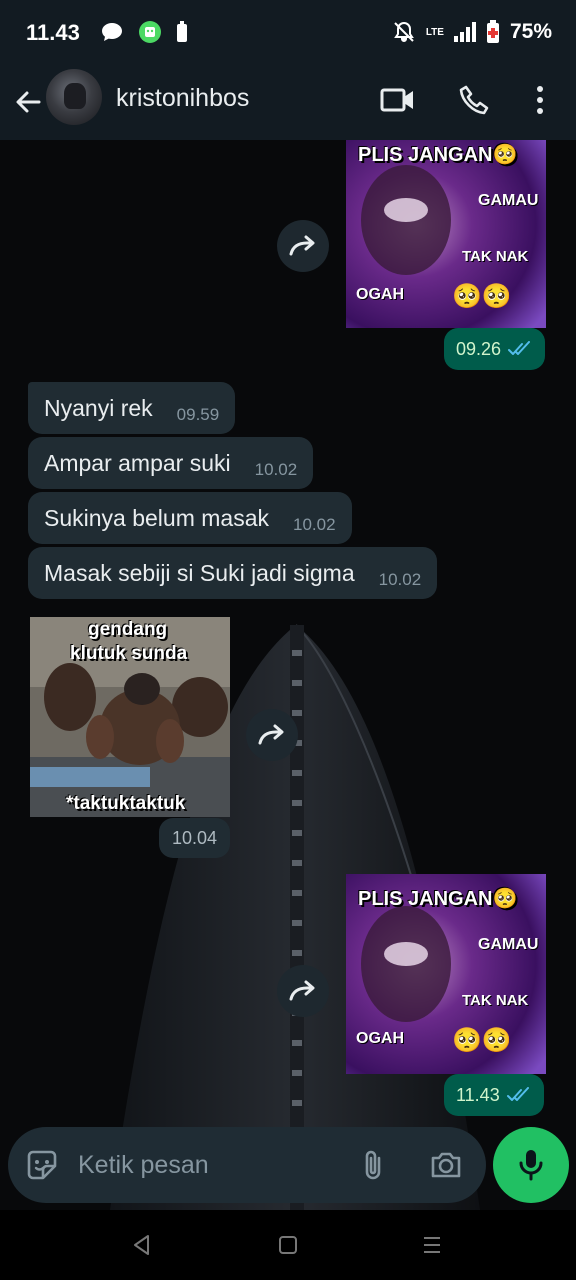  Describe the element at coordinates (247, 1165) in the screenshot. I see `message-composer: Ketik pesan` at that location.